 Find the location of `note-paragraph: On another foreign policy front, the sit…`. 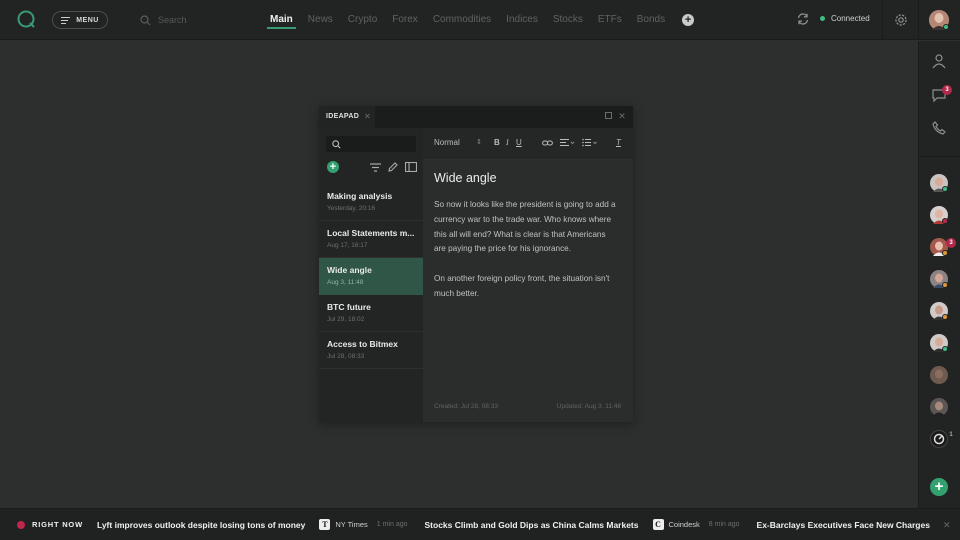

note-paragraph: On another foreign policy front, the sit… is located at coordinates (522, 286).